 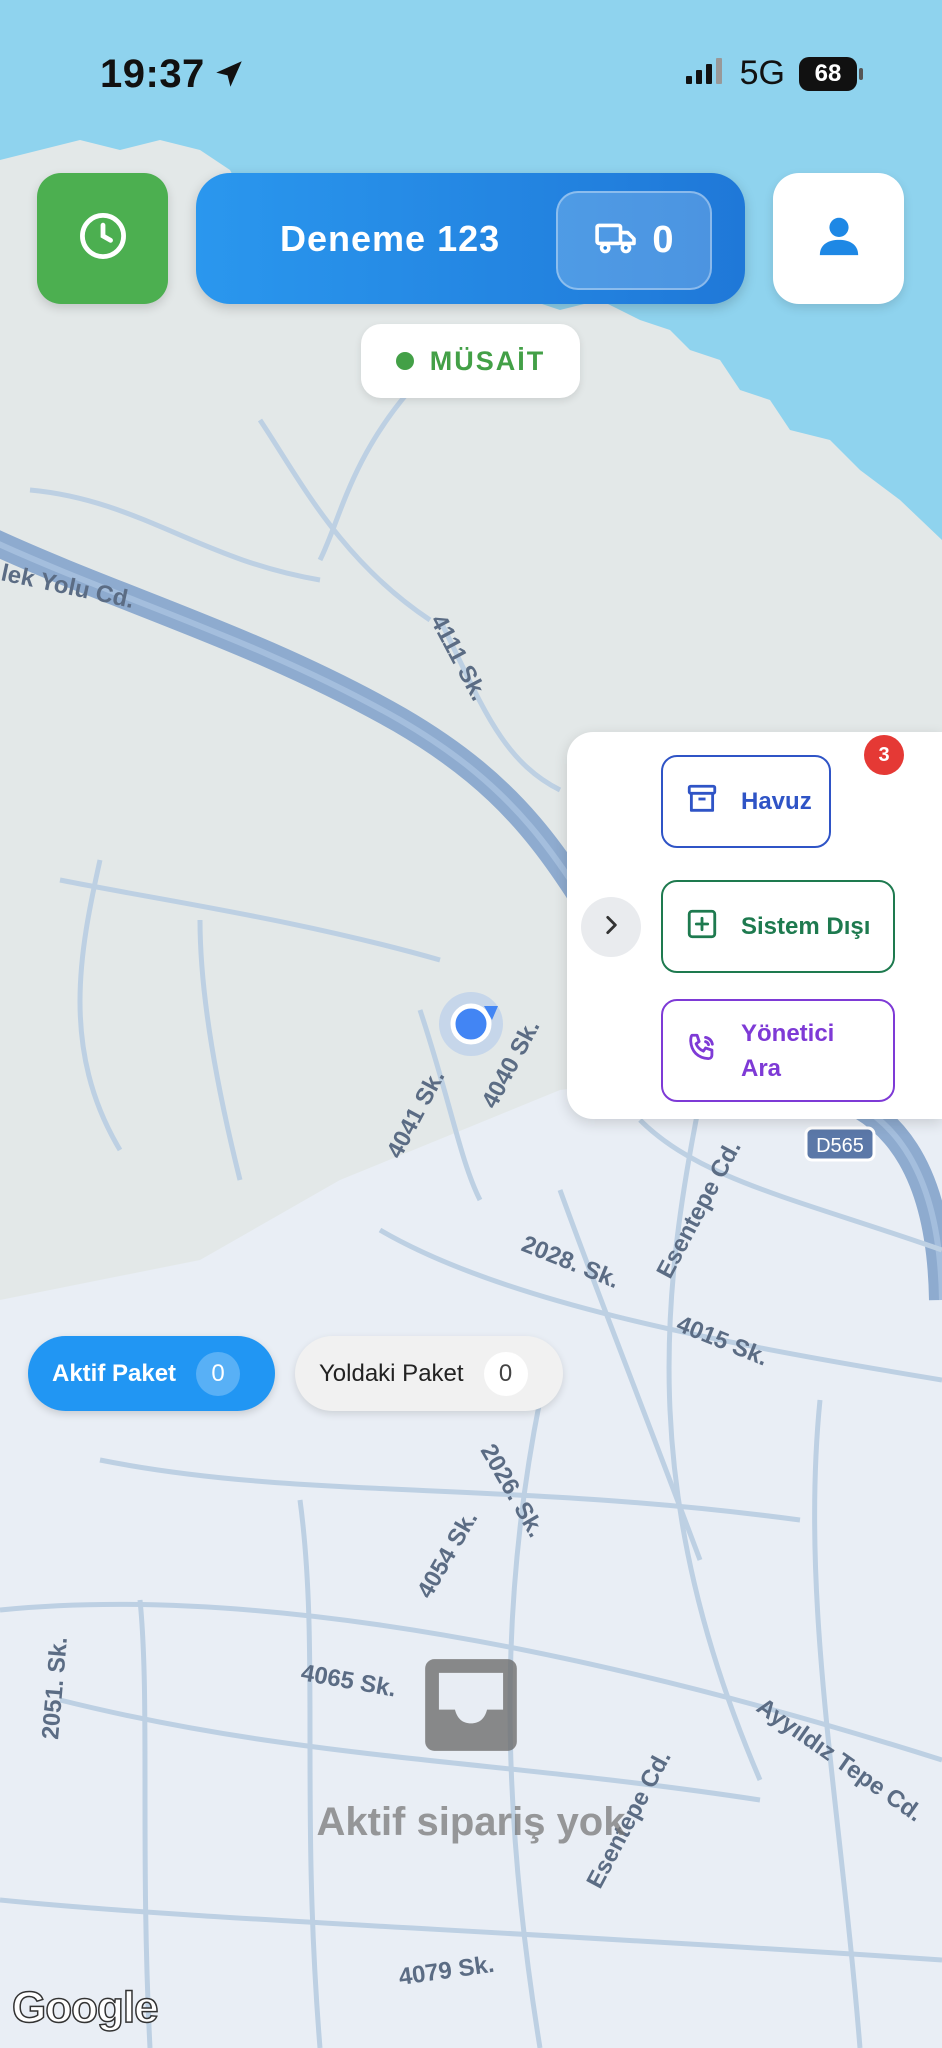 What do you see at coordinates (702, 801) in the screenshot?
I see `archive-box-icon` at bounding box center [702, 801].